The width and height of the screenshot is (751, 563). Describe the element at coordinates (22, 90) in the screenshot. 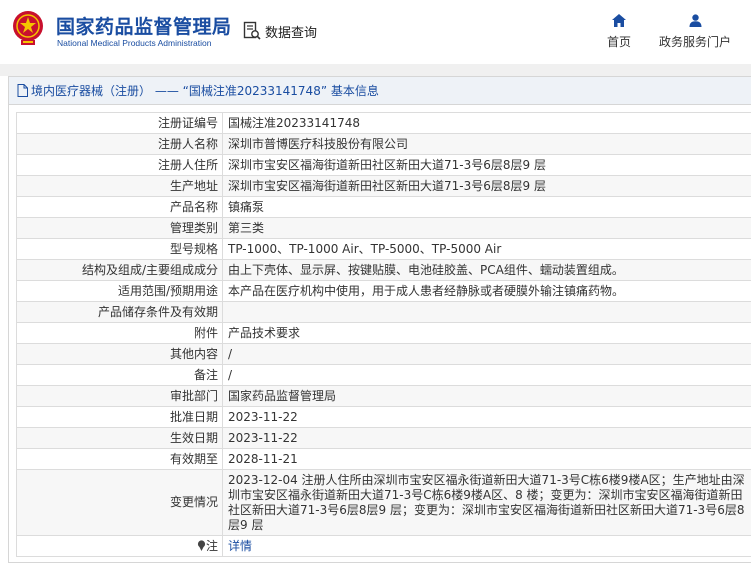

I see `document-icon` at that location.